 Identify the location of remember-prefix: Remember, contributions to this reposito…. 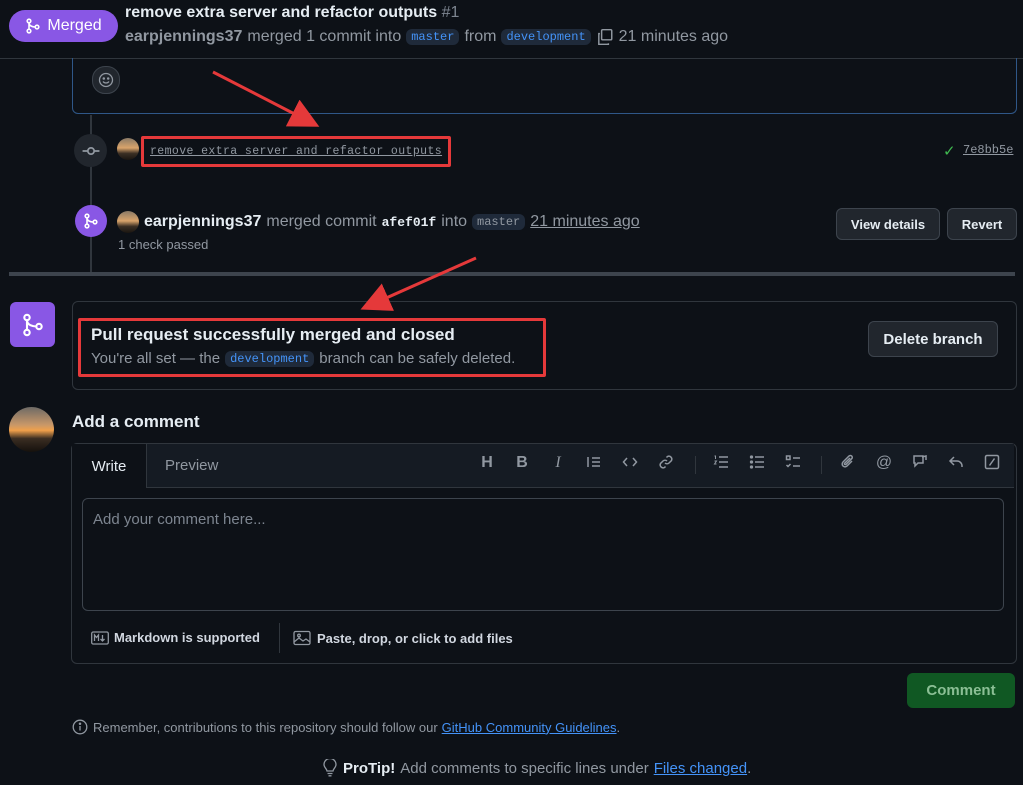
(265, 727).